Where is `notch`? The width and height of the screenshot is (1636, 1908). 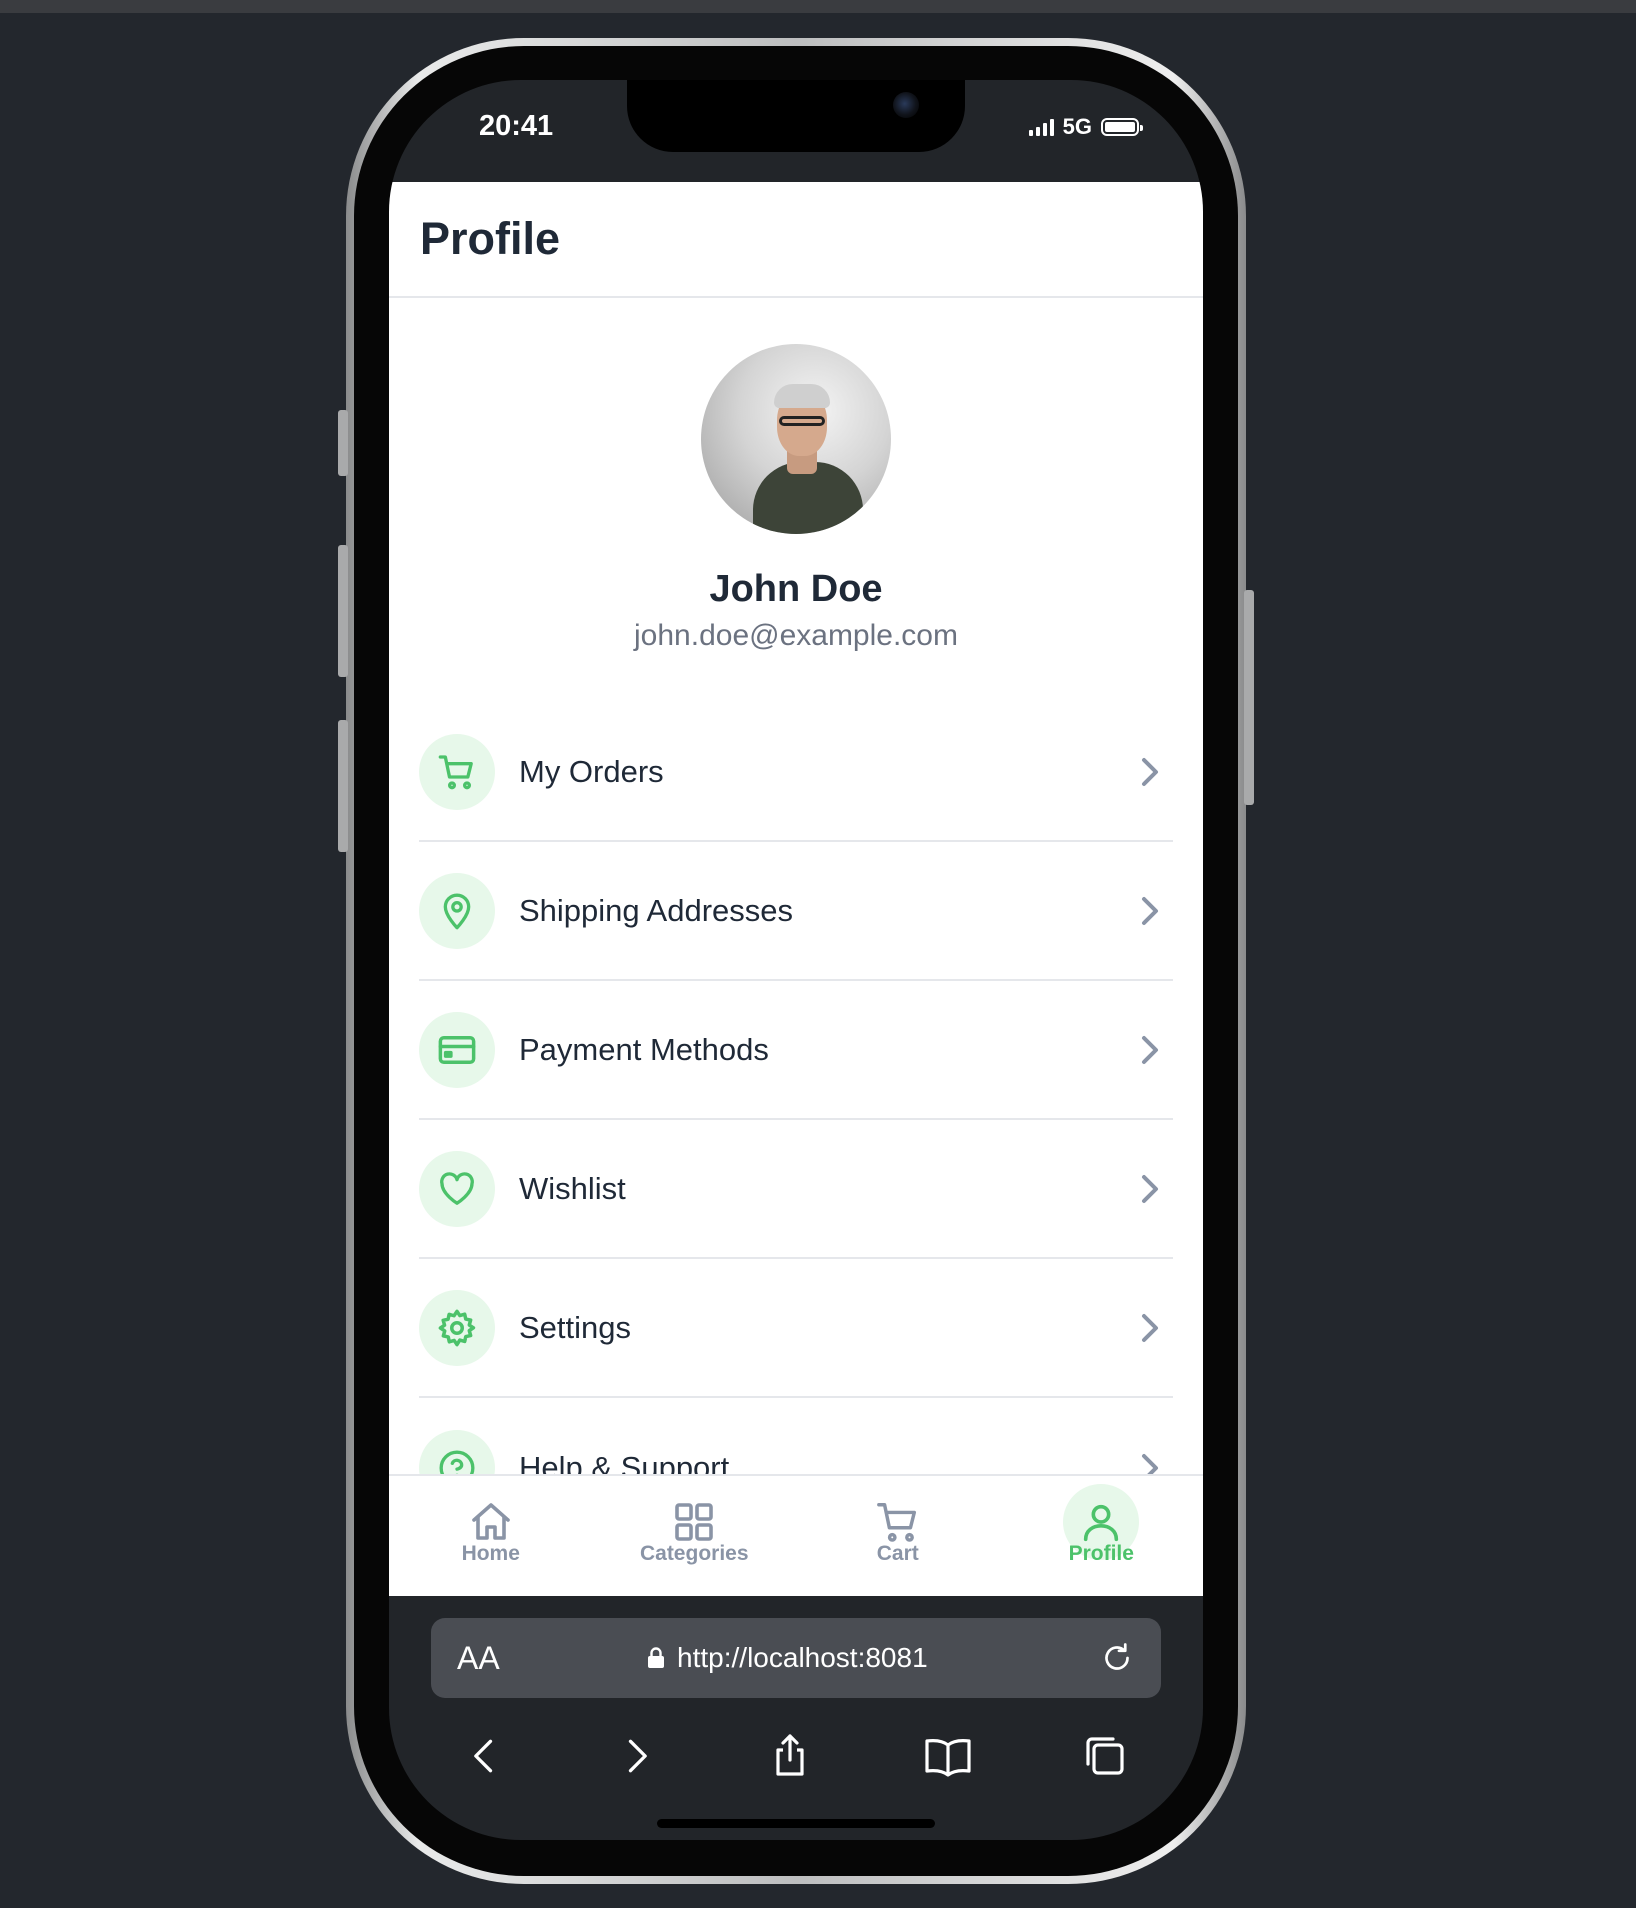
notch is located at coordinates (796, 116).